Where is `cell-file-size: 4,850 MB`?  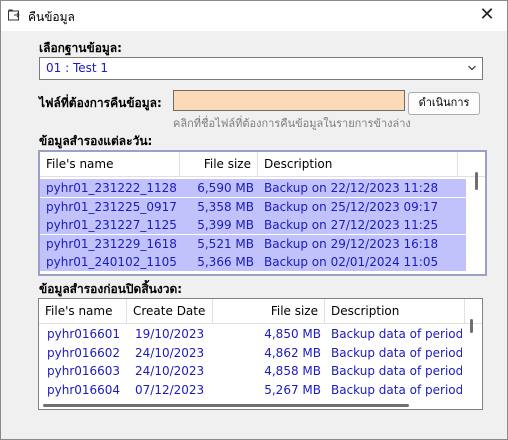 cell-file-size: 4,850 MB is located at coordinates (292, 334).